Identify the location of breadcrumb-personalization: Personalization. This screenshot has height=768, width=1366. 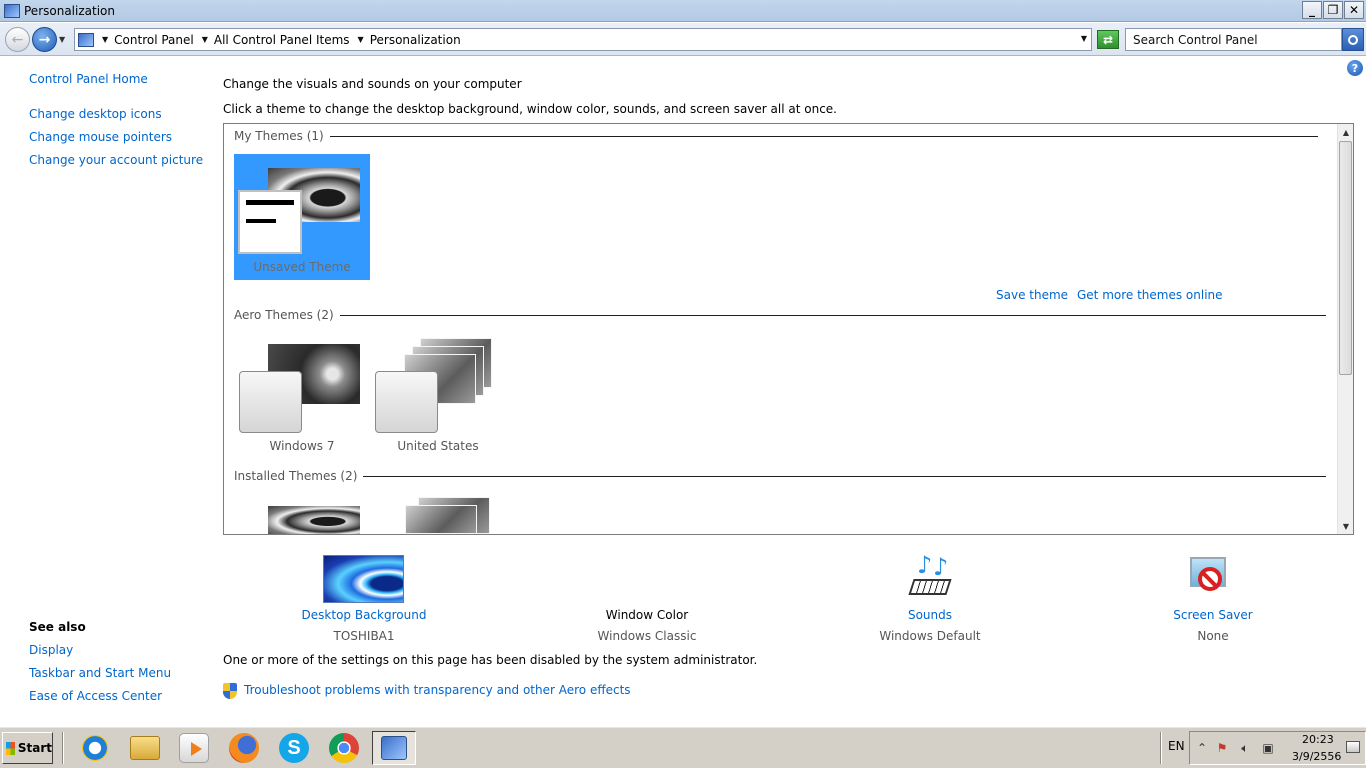
(415, 40).